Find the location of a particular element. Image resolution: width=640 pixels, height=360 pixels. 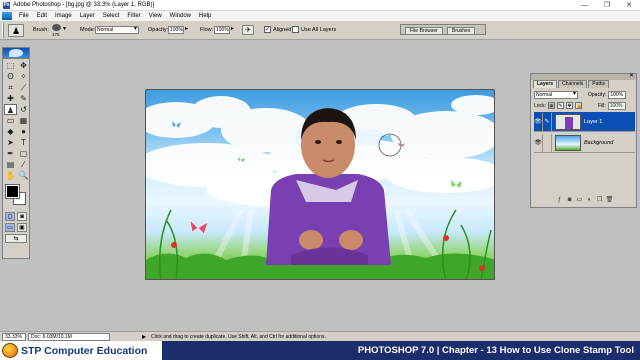

fill-input: 100% is located at coordinates (616, 105).